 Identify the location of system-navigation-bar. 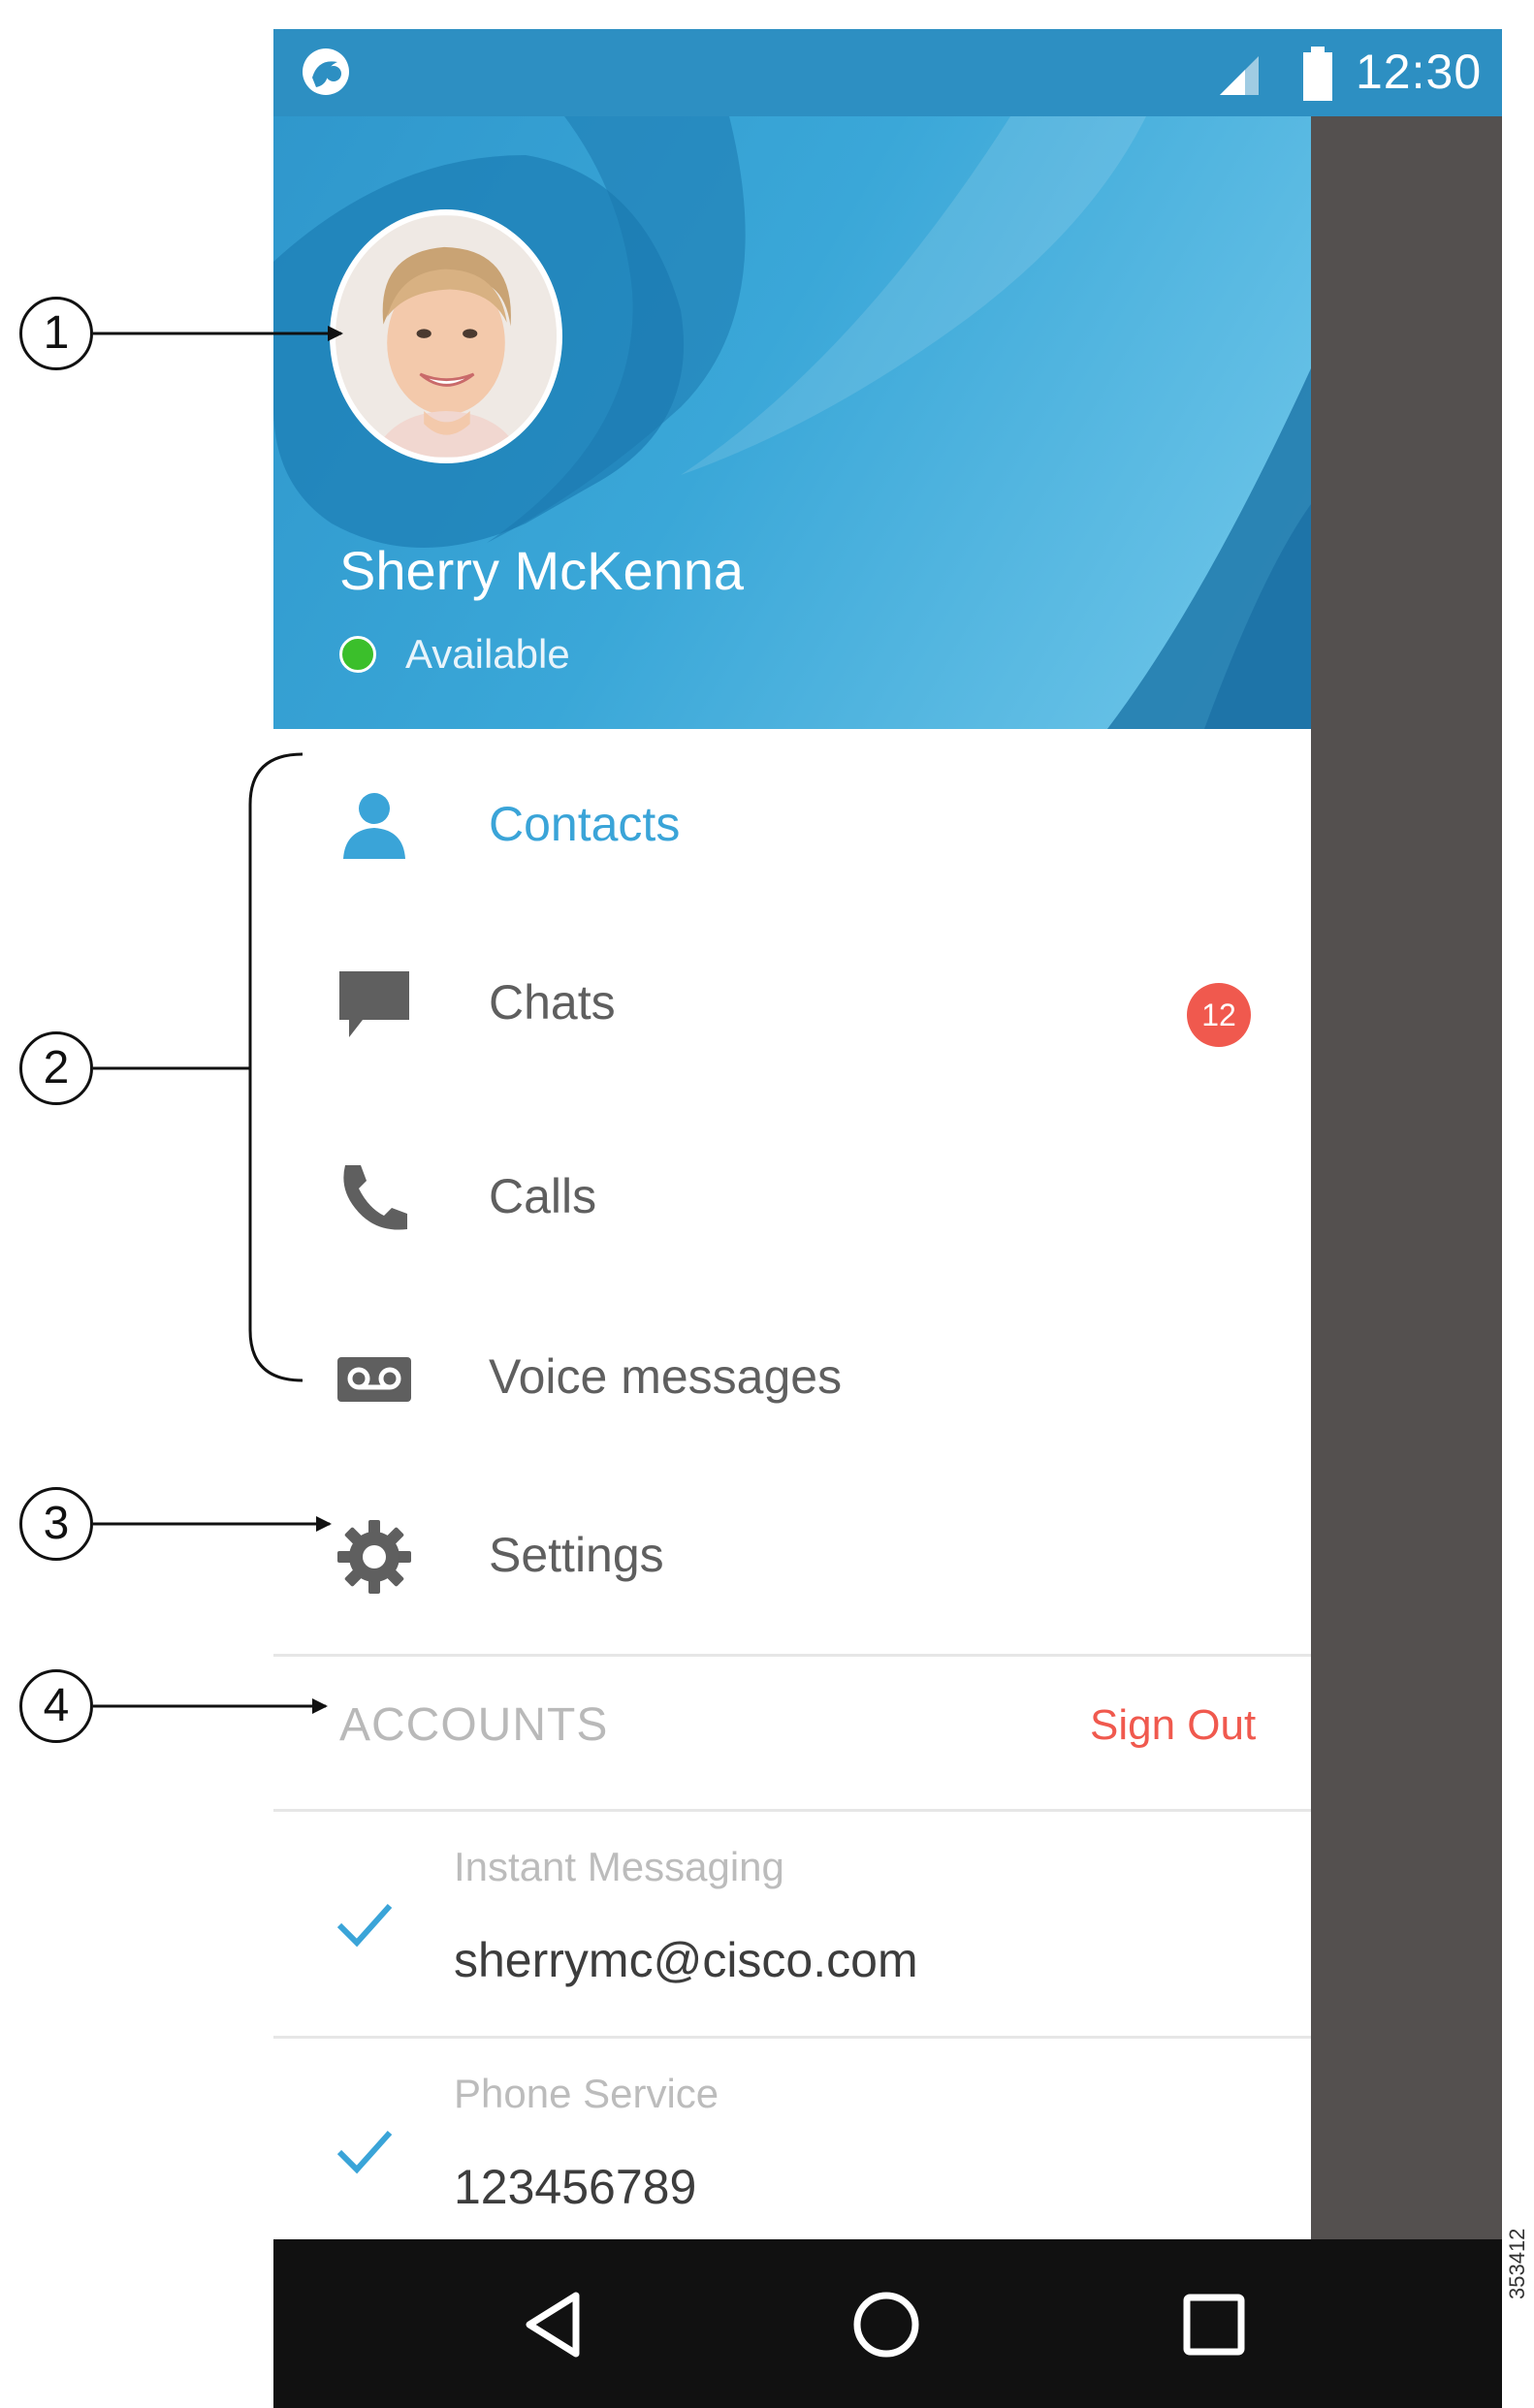
(887, 2323).